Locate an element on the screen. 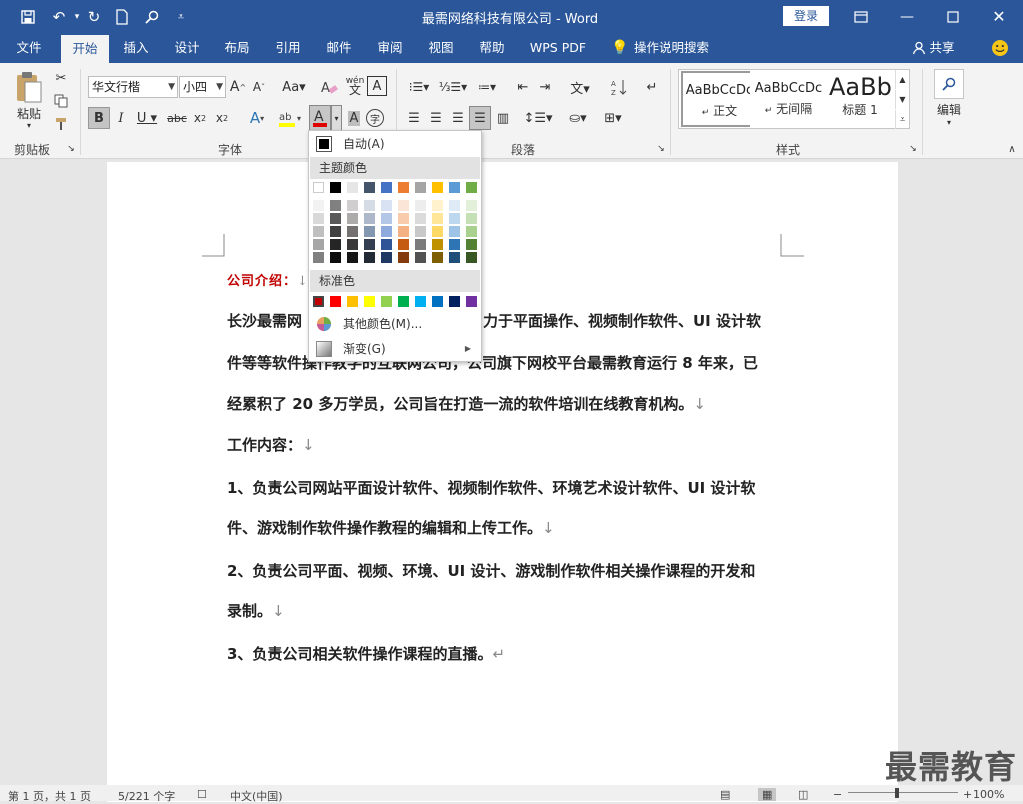  format-painter-icon is located at coordinates (61, 124).